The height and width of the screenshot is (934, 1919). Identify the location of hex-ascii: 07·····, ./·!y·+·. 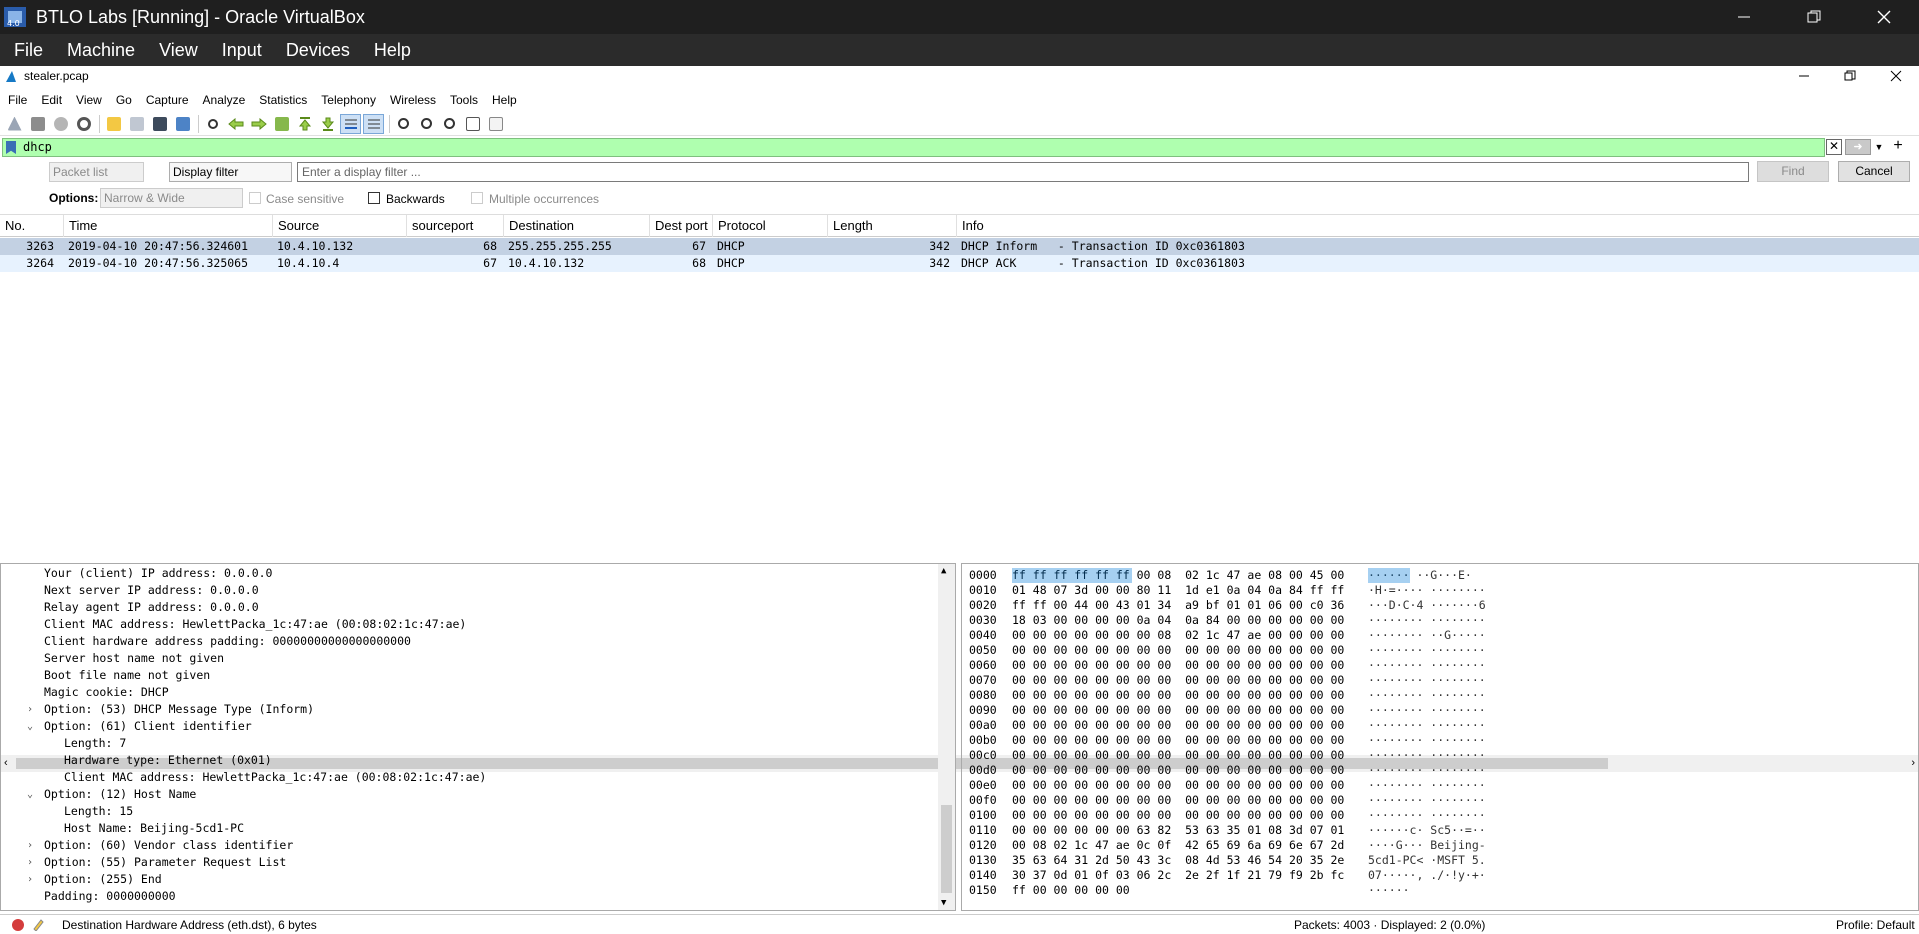
(1427, 875).